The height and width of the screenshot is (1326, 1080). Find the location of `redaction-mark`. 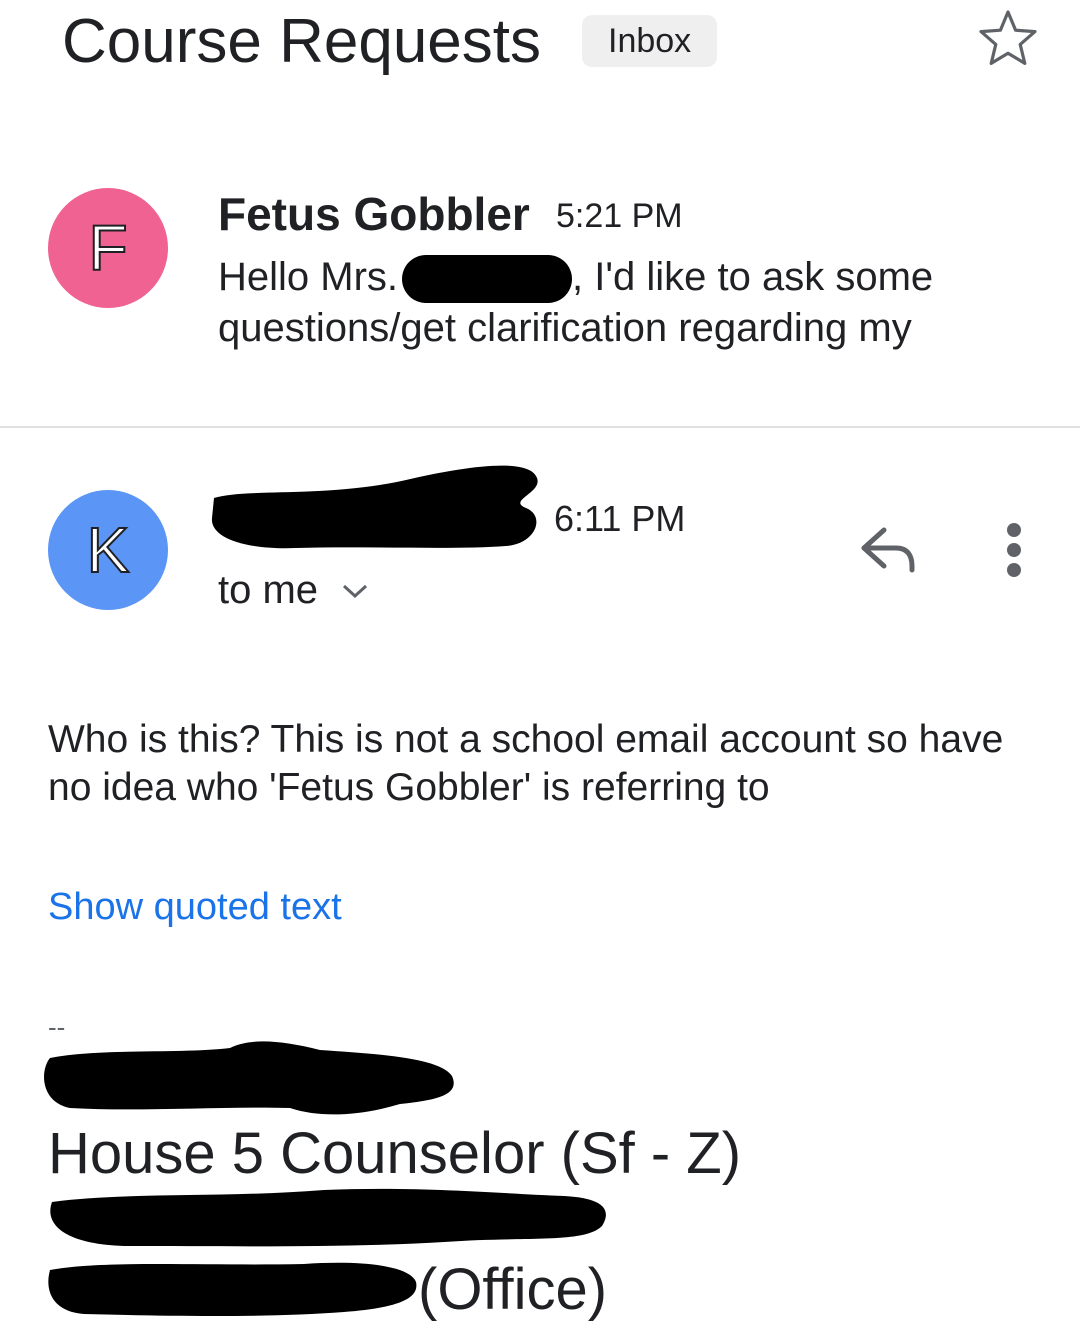

redaction-mark is located at coordinates (487, 279).